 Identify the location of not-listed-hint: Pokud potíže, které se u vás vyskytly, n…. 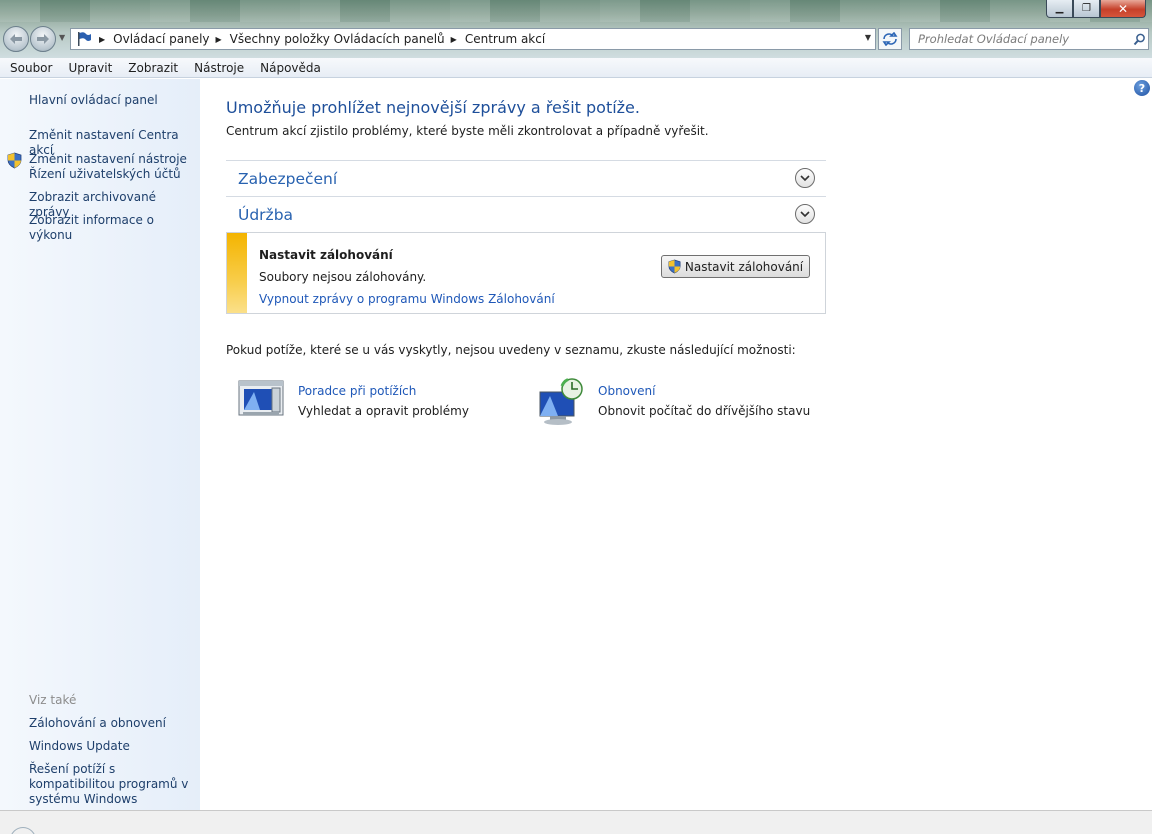
(511, 350).